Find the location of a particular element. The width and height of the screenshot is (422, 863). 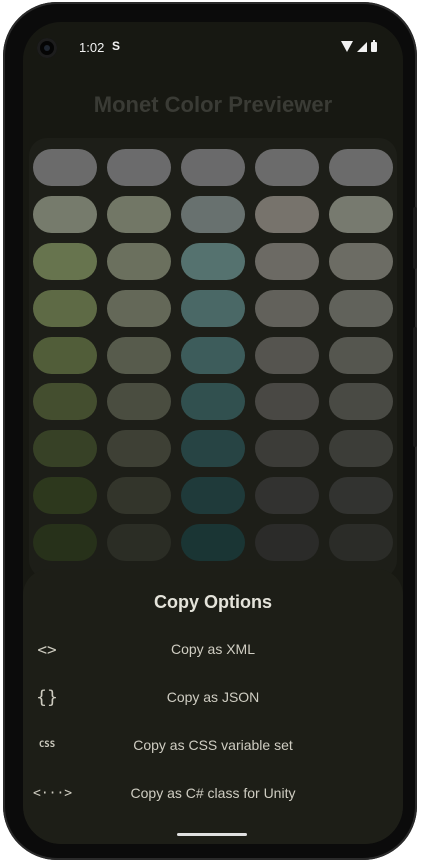

copy-css-option: CSS Copy as CSS variable set is located at coordinates (213, 745).